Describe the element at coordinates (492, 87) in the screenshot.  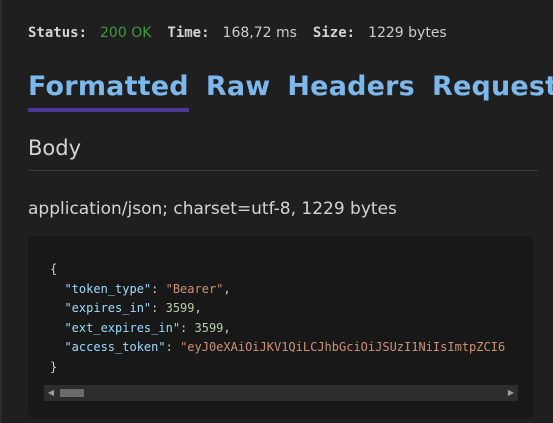
I see `tab-request: Request` at that location.